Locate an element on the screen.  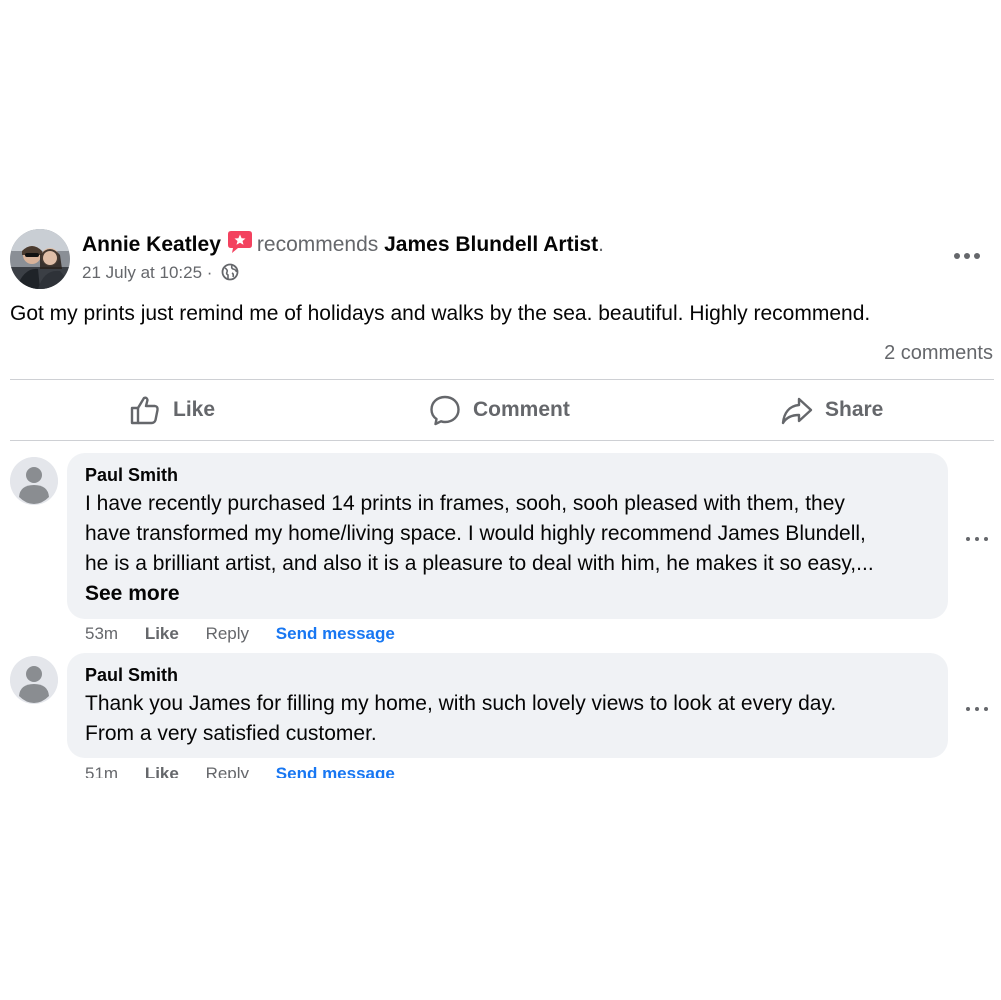
page-name-link: James Blundell Artist is located at coordinates (491, 244).